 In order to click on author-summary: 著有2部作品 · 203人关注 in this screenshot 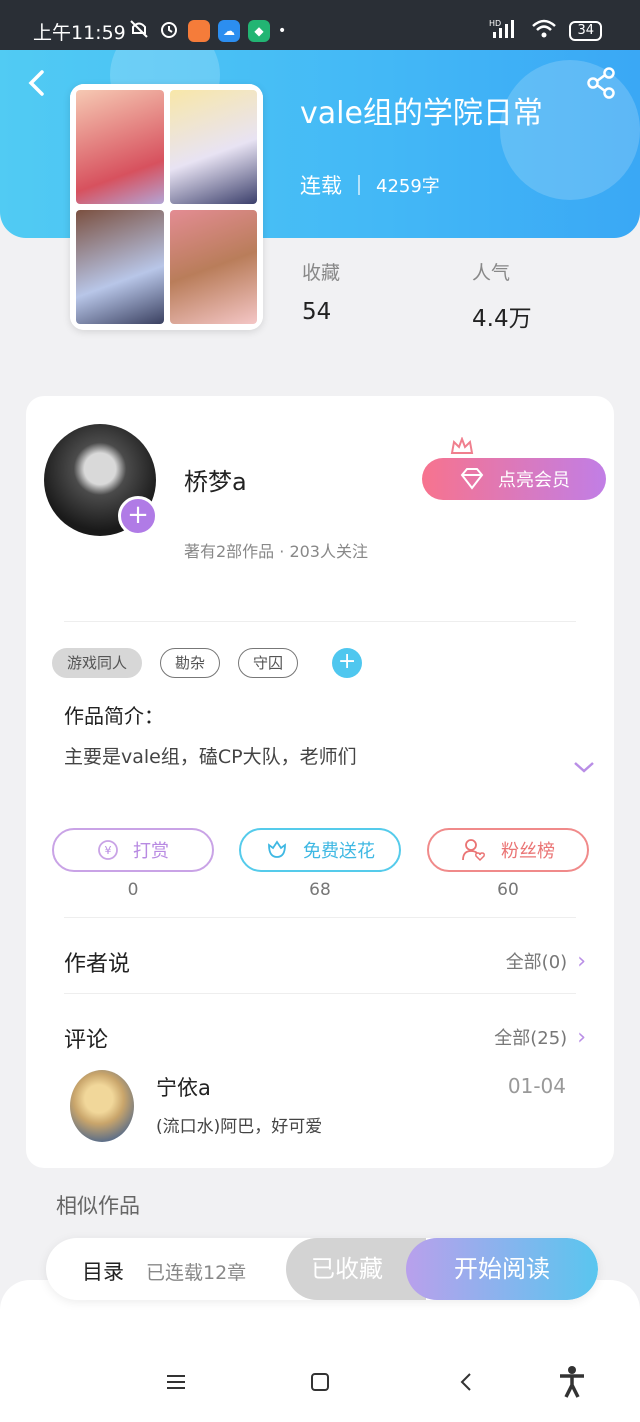, I will do `click(276, 551)`.